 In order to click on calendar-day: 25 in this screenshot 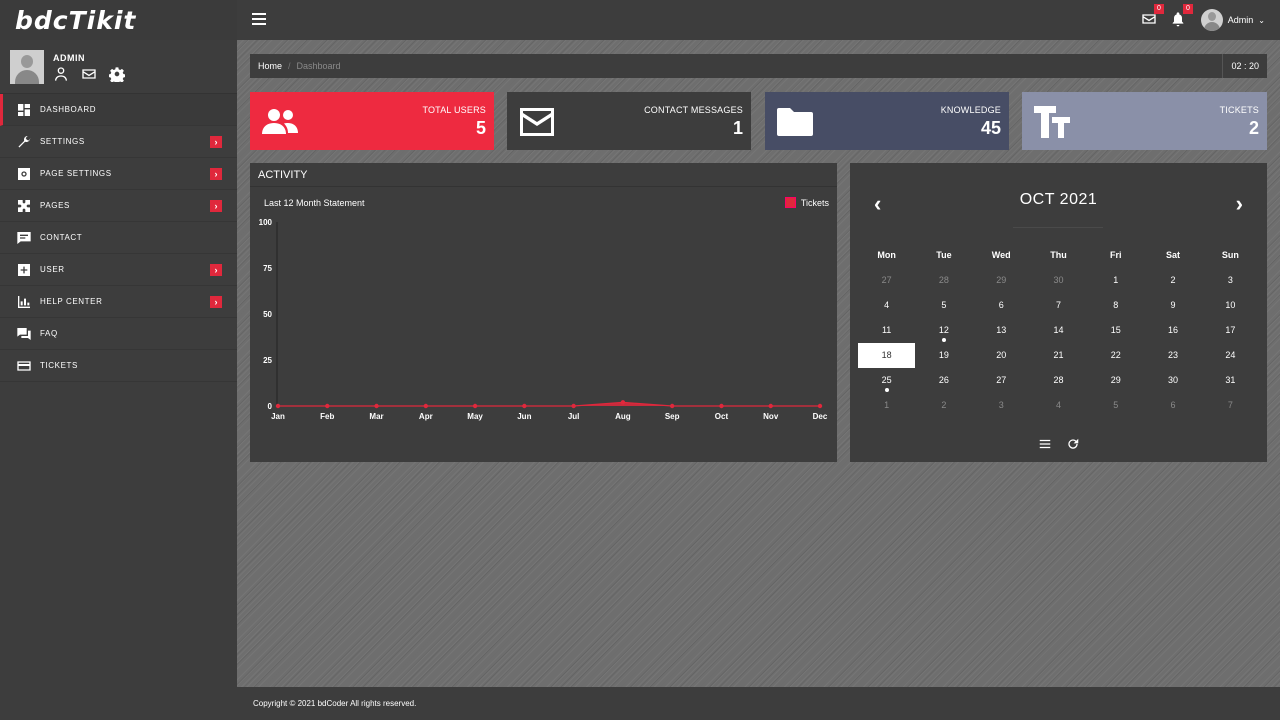, I will do `click(886, 380)`.